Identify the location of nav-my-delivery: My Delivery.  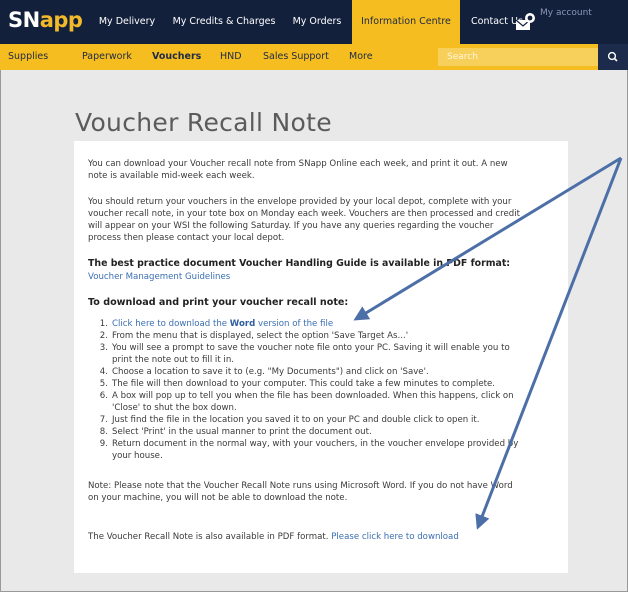
(127, 22).